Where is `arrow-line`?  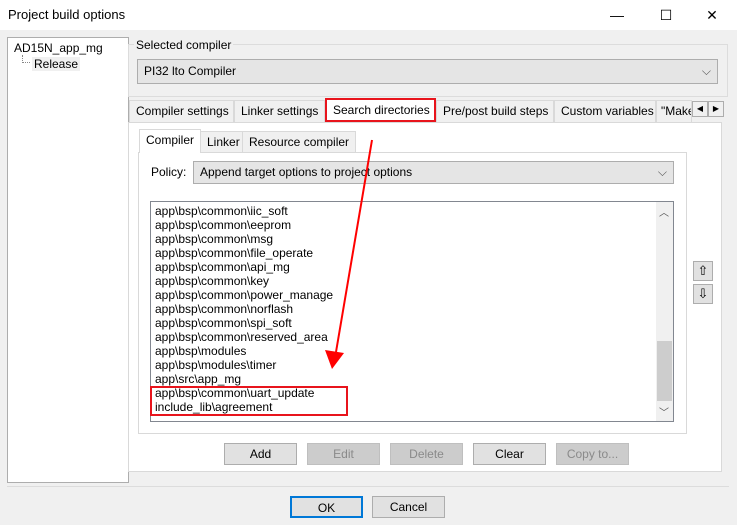
arrow-line is located at coordinates (354, 246).